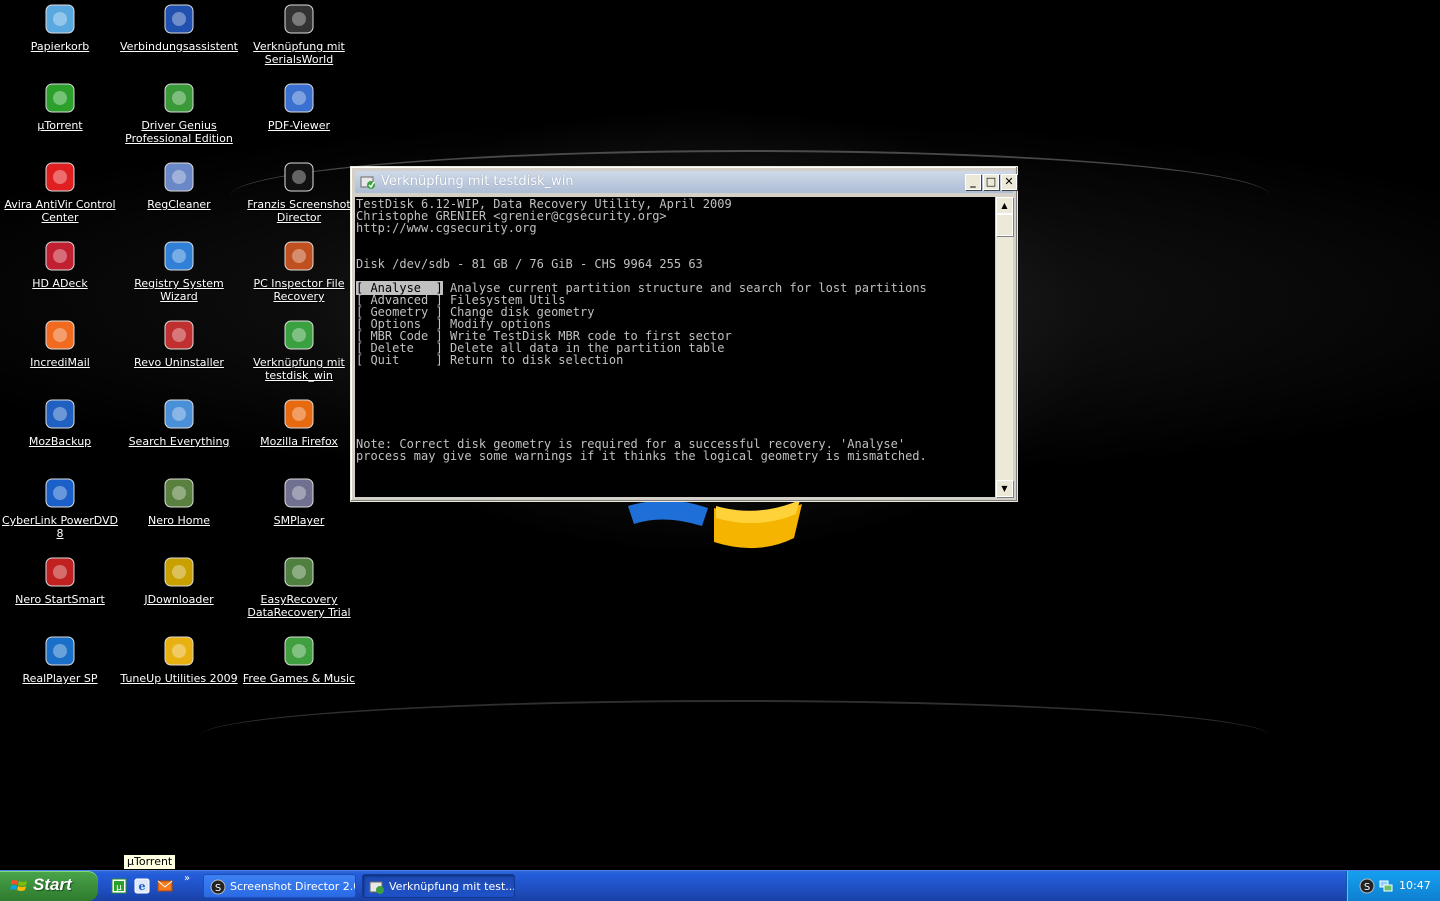  I want to click on svg-text: e, so click(142, 886).